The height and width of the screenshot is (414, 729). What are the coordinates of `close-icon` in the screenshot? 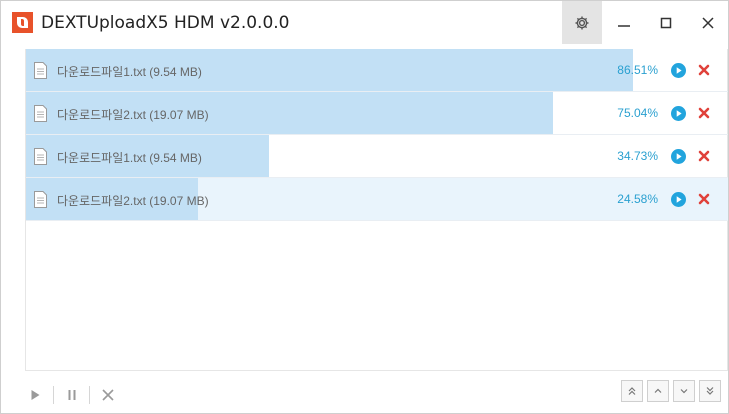 It's located at (708, 22).